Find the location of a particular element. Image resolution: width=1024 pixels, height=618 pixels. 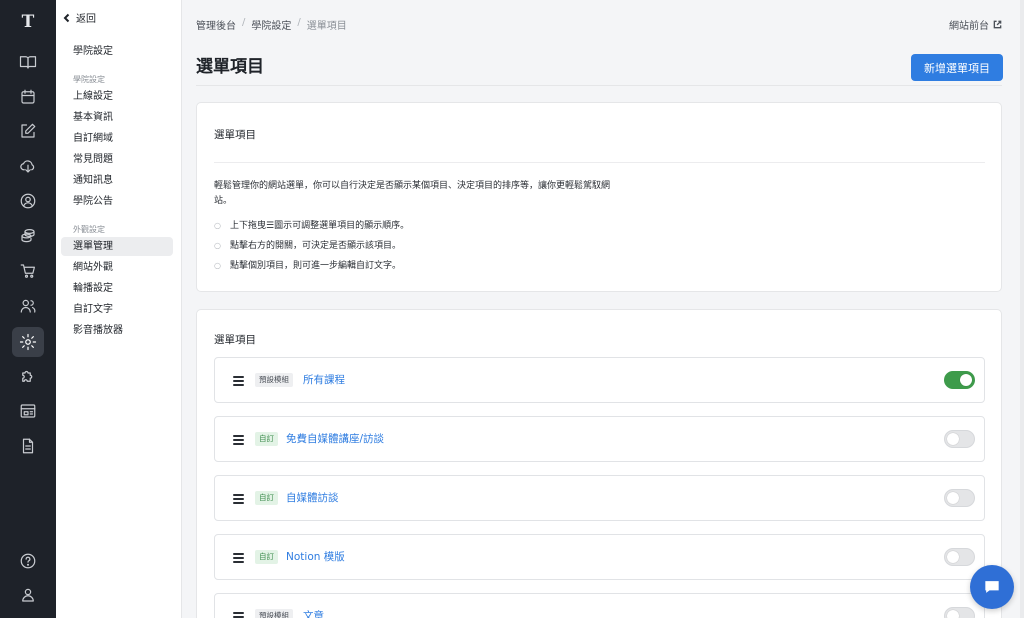

sidebar-item-academy-settings: 學院設定 is located at coordinates (117, 51).